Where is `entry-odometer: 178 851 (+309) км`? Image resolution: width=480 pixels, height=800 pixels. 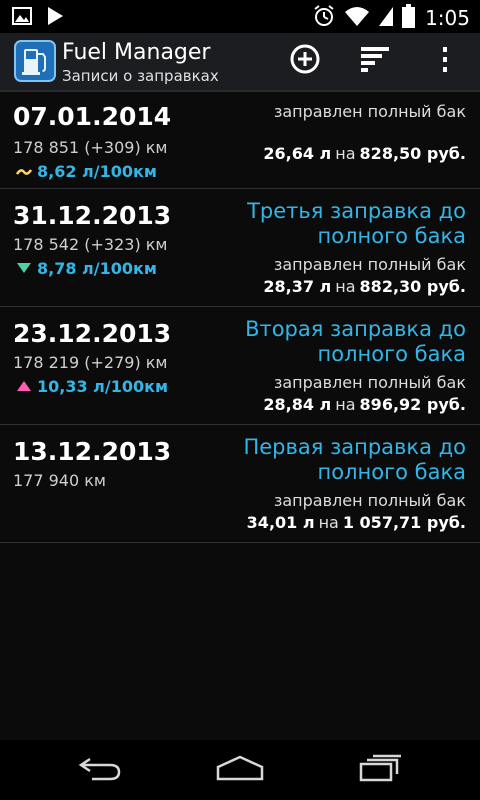
entry-odometer: 178 851 (+309) км is located at coordinates (90, 147).